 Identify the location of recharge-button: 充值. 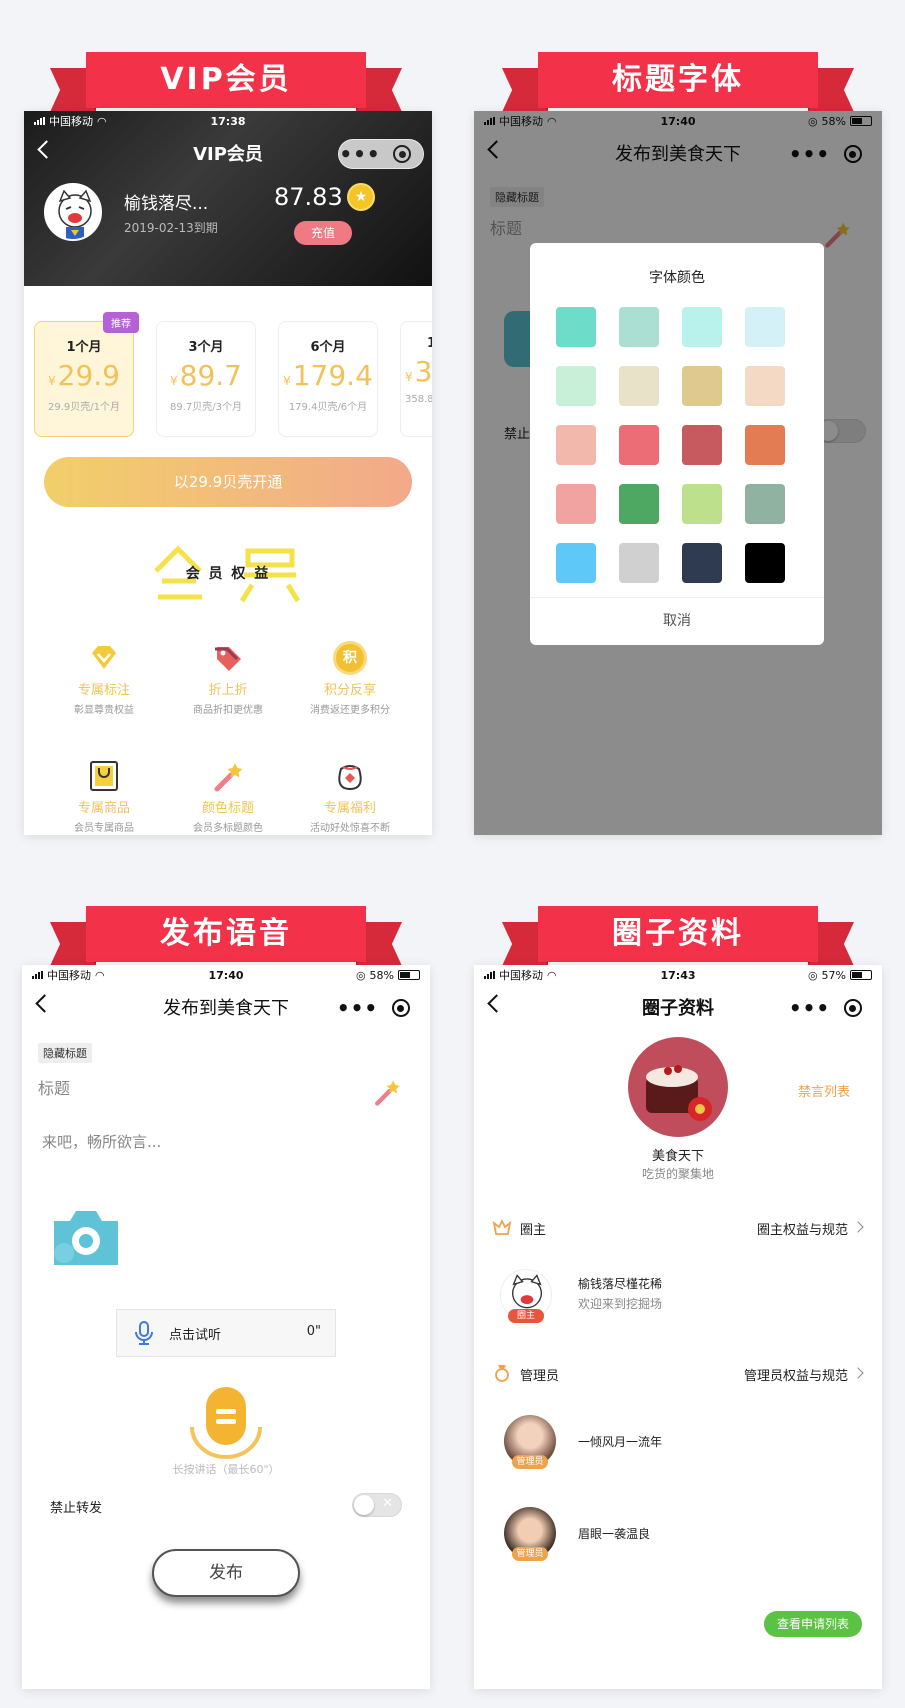
(323, 233).